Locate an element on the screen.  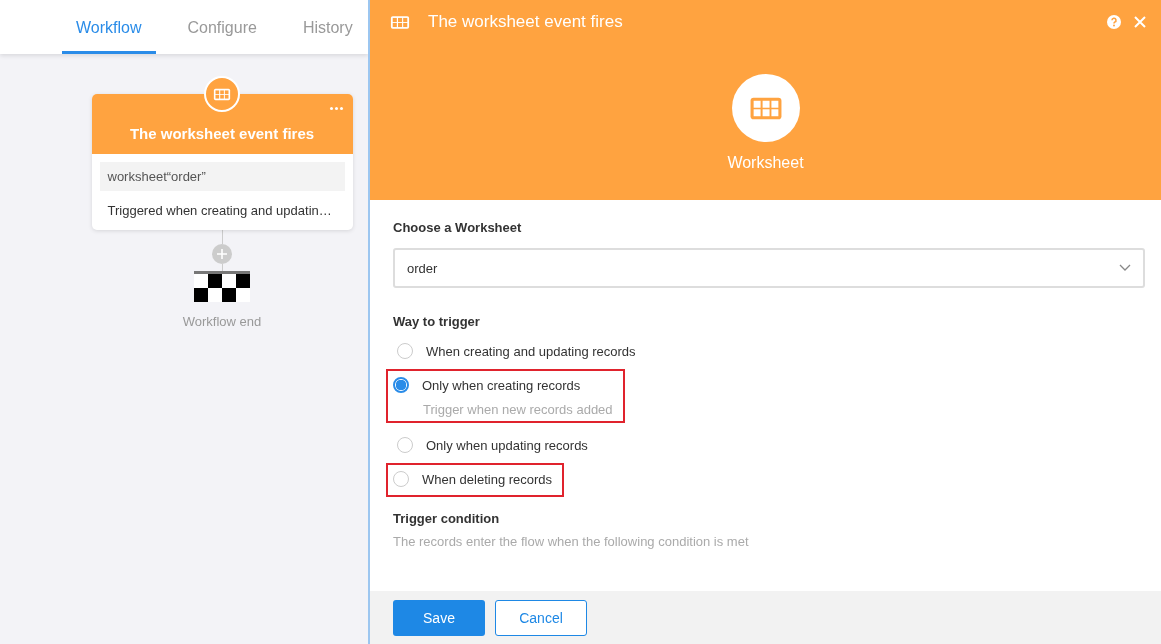
panel-title: The worksheet event fires is located at coordinates (526, 22).